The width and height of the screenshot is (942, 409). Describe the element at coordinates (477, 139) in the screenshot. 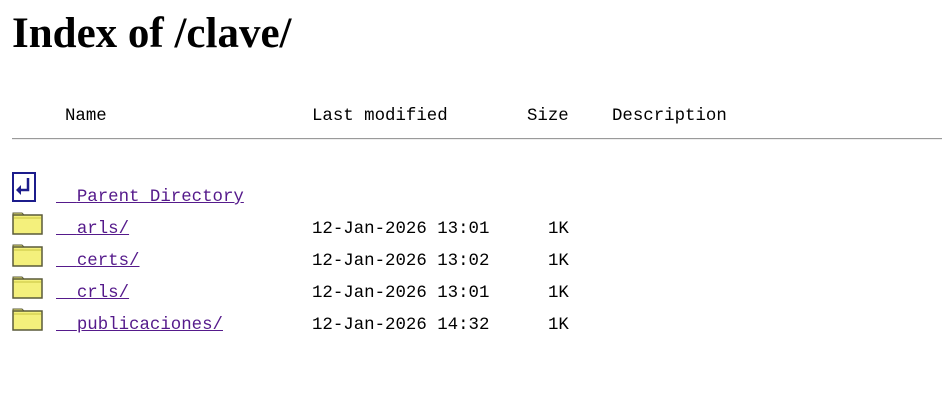

I see `header-divider` at that location.